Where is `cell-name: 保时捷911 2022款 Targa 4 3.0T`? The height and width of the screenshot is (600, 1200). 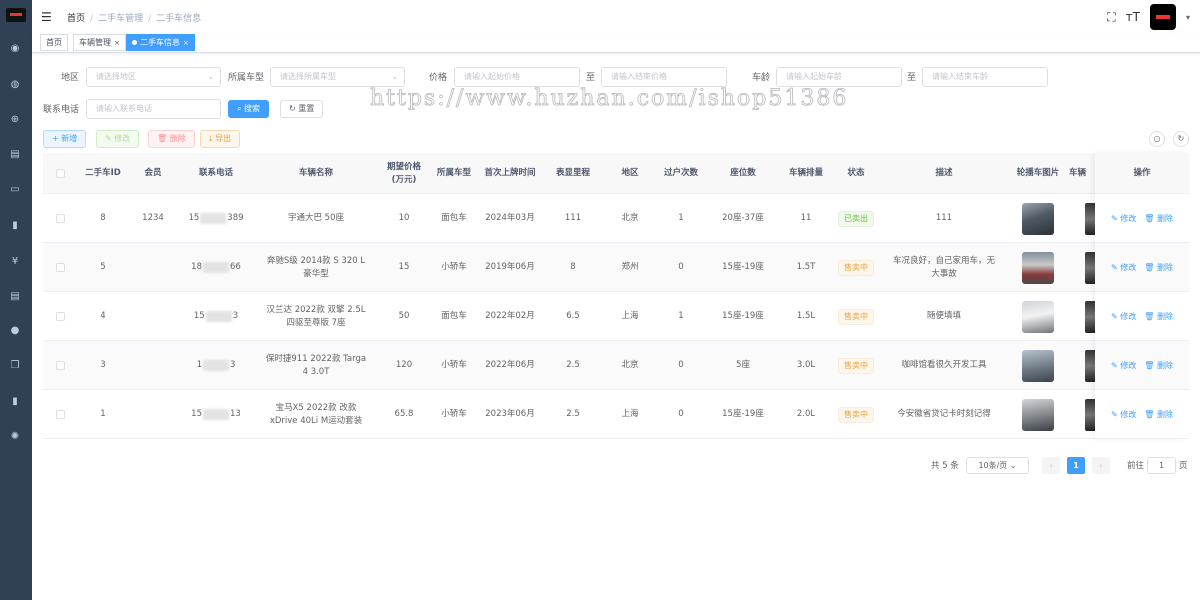 cell-name: 保时捷911 2022款 Targa 4 3.0T is located at coordinates (316, 365).